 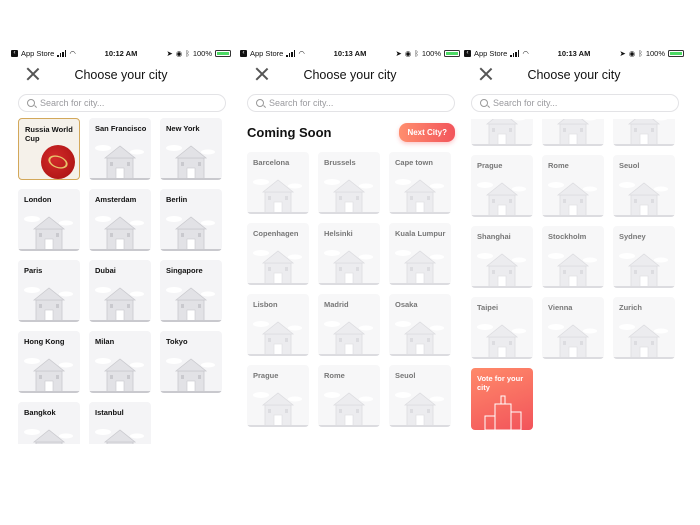 I want to click on city-tile: Singapore, so click(x=191, y=291).